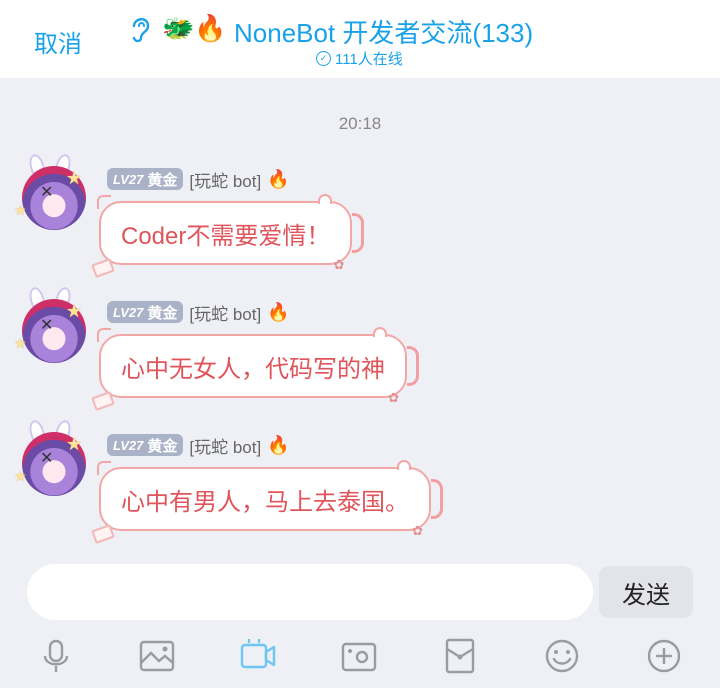 This screenshot has width=720, height=688. I want to click on camera-icon, so click(359, 656).